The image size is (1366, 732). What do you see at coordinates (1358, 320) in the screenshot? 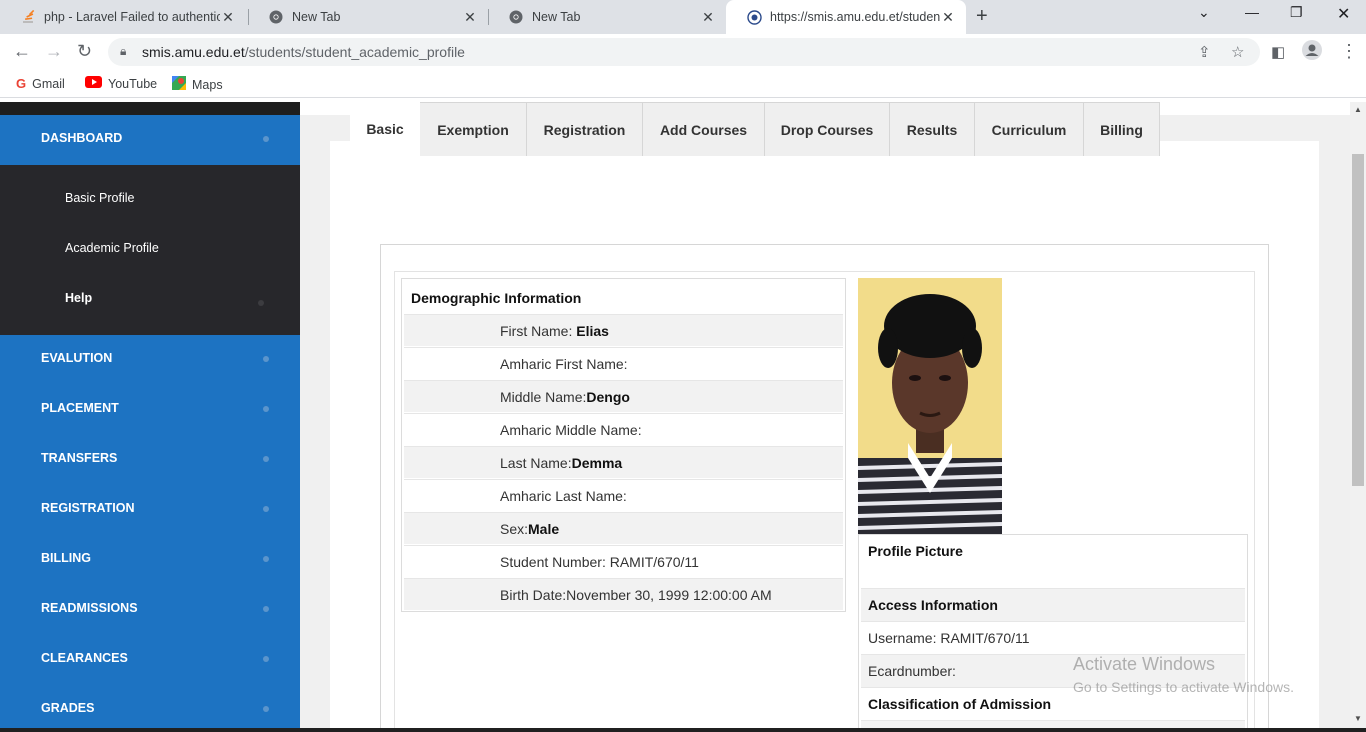
I see `scrollbar-thumb` at bounding box center [1358, 320].